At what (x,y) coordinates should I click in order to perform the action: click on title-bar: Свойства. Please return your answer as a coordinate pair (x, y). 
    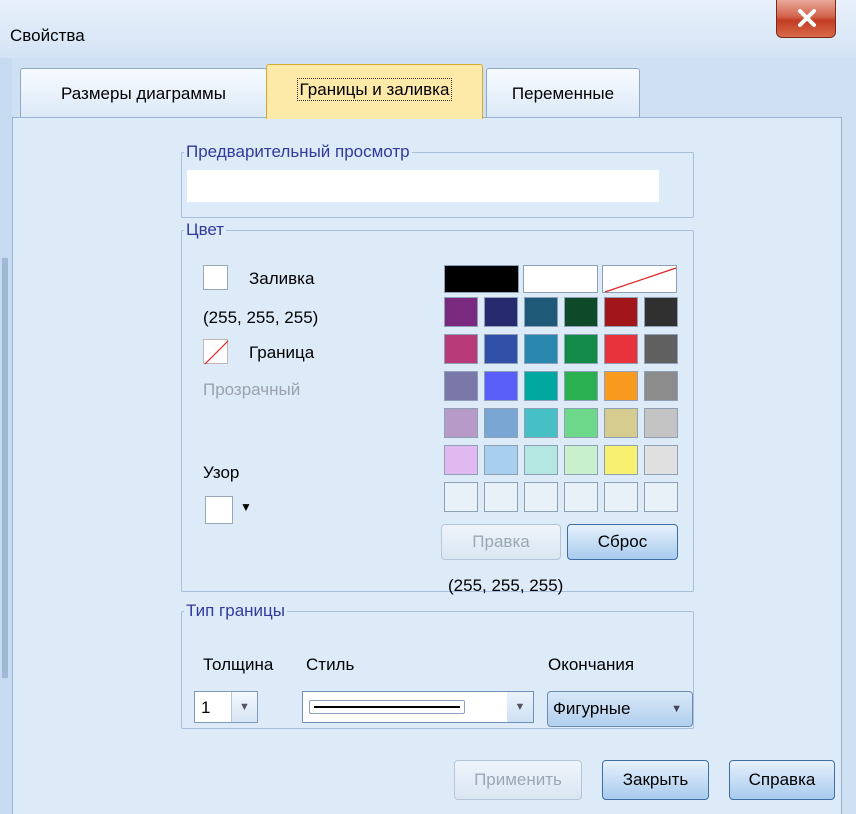
    Looking at the image, I should click on (428, 29).